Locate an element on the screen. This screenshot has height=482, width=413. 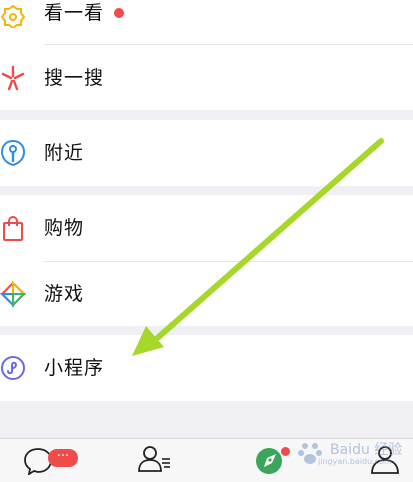
menu-item-label: 看一看 is located at coordinates (74, 13).